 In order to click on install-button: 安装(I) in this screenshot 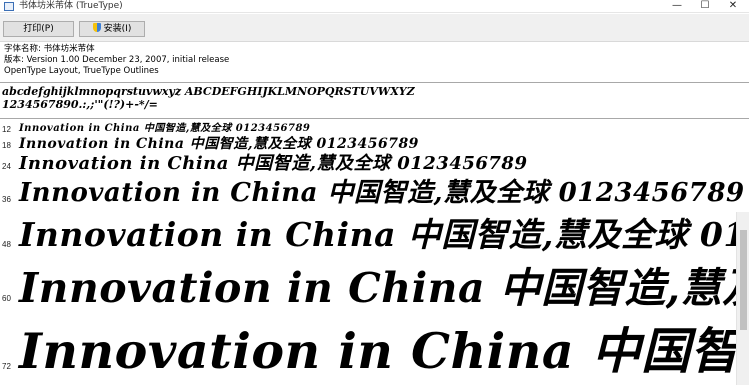, I will do `click(112, 29)`.